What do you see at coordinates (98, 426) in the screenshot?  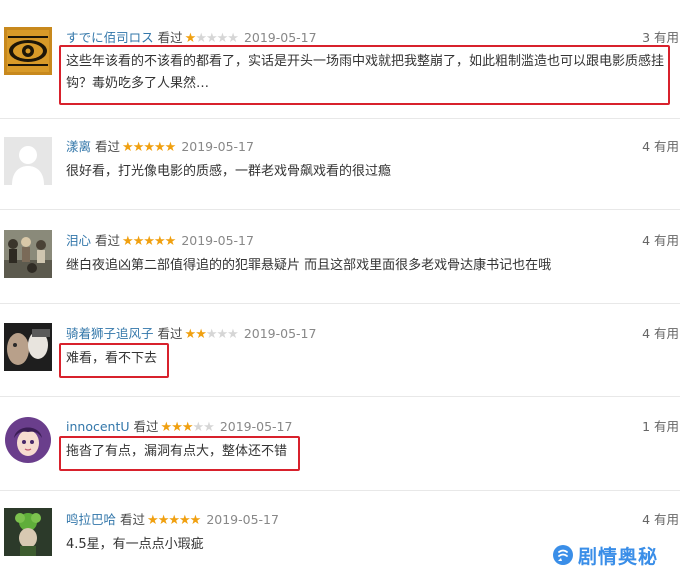 I see `username-link: innocentU` at bounding box center [98, 426].